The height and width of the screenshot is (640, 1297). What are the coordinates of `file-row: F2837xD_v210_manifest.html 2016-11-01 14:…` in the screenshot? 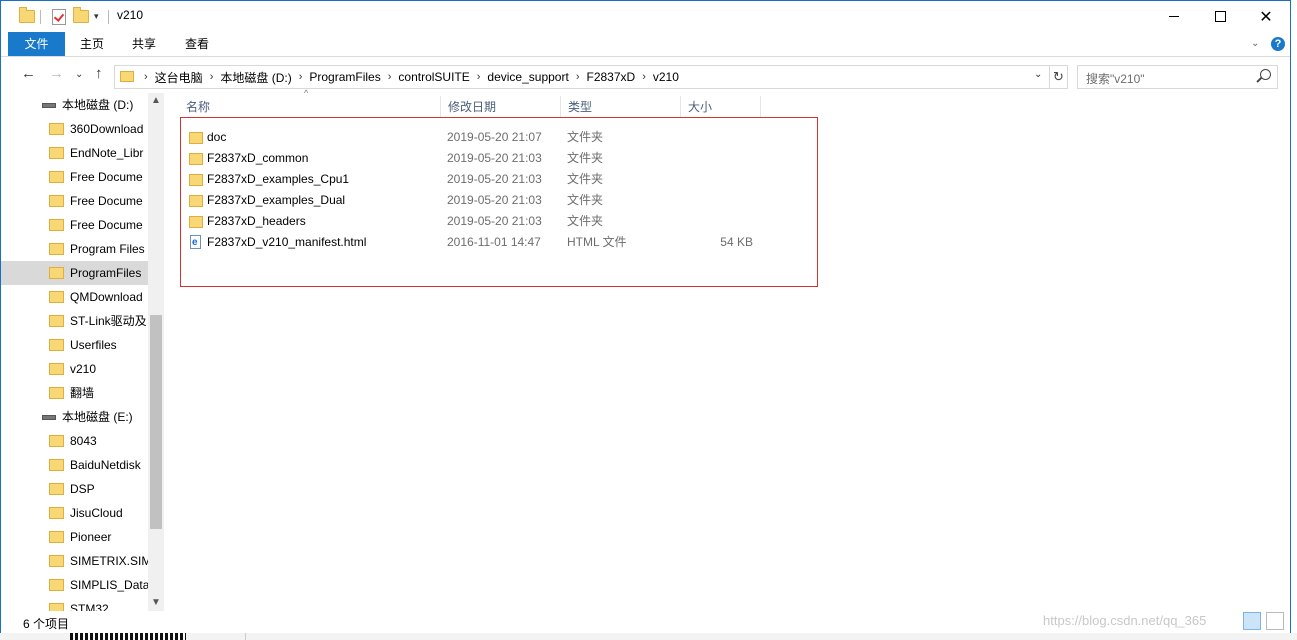 It's located at (487, 242).